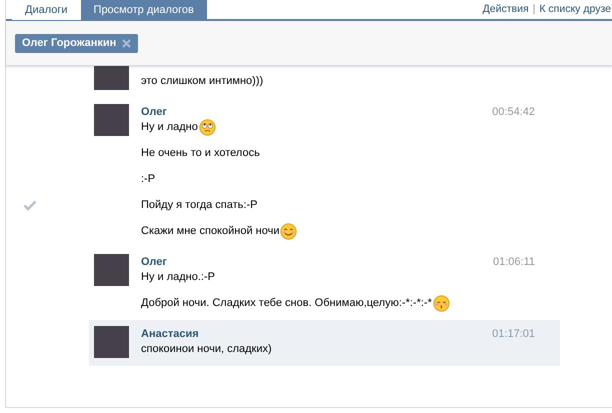 This screenshot has width=612, height=413. What do you see at coordinates (202, 82) in the screenshot?
I see `message-text: это слишком интимно)))` at bounding box center [202, 82].